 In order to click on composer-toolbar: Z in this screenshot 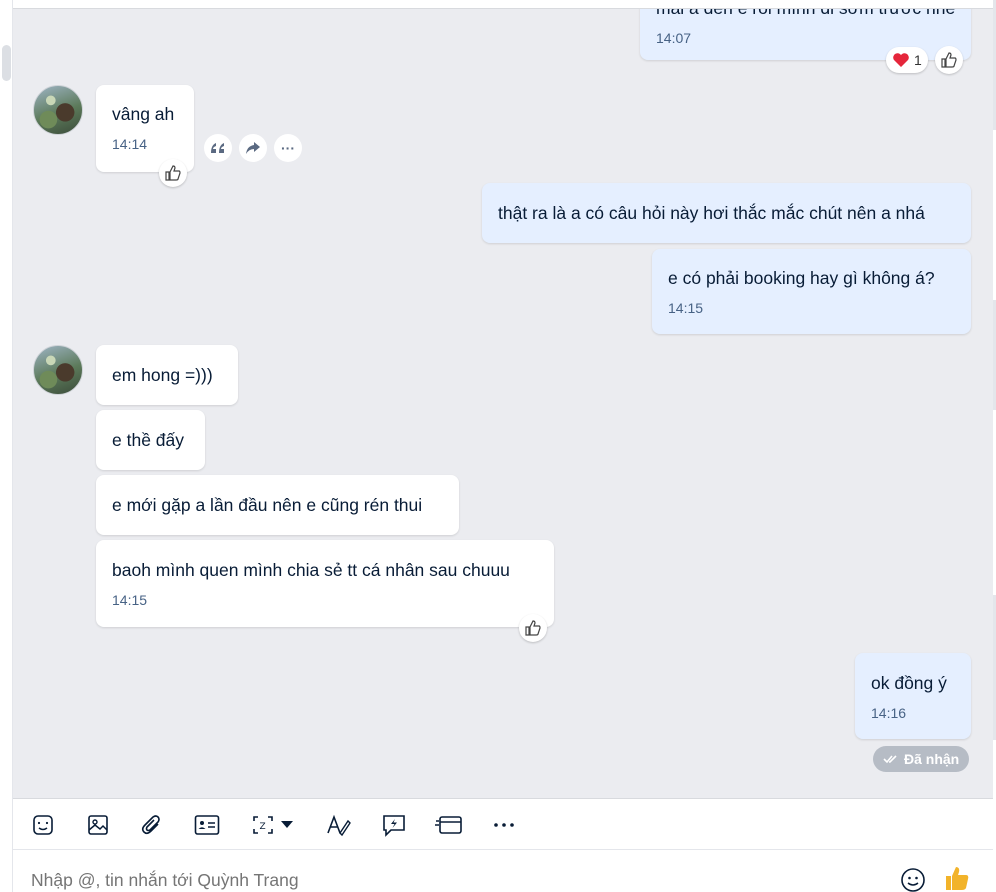, I will do `click(503, 824)`.